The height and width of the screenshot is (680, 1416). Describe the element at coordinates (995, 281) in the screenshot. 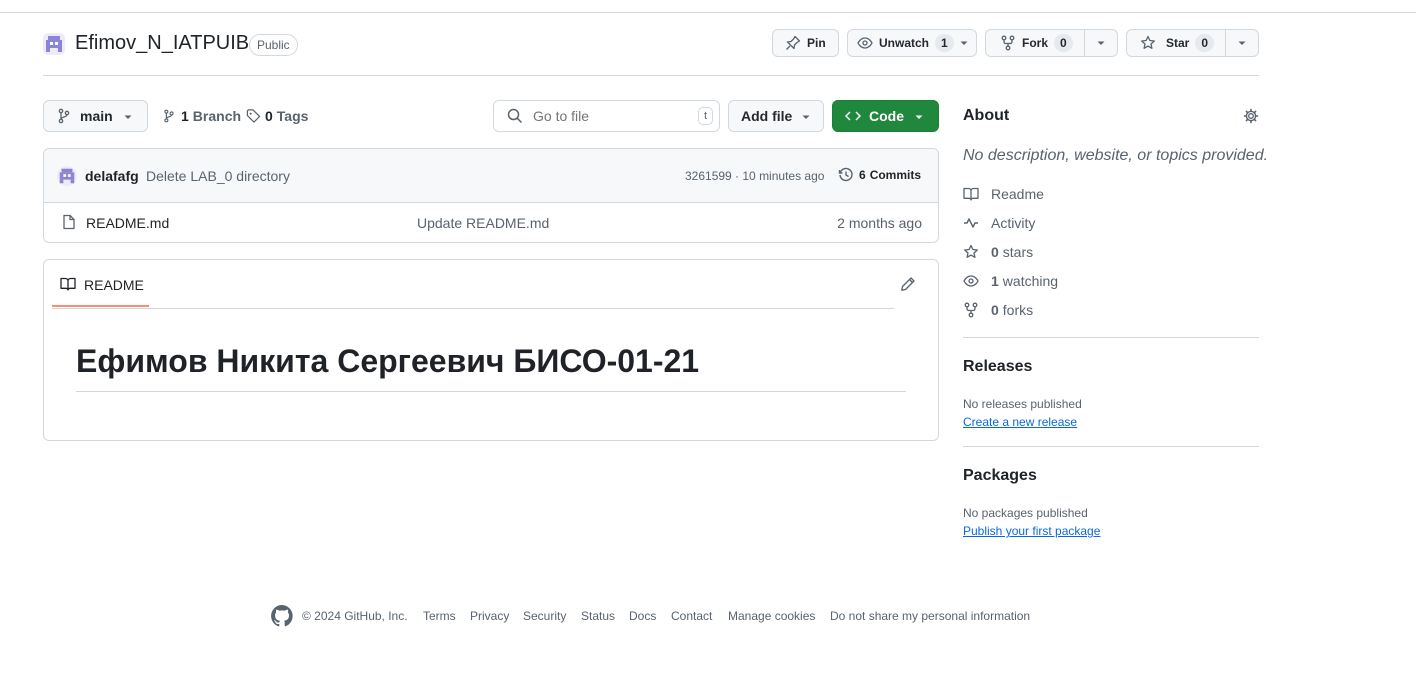

I see `watching-count: 1` at that location.